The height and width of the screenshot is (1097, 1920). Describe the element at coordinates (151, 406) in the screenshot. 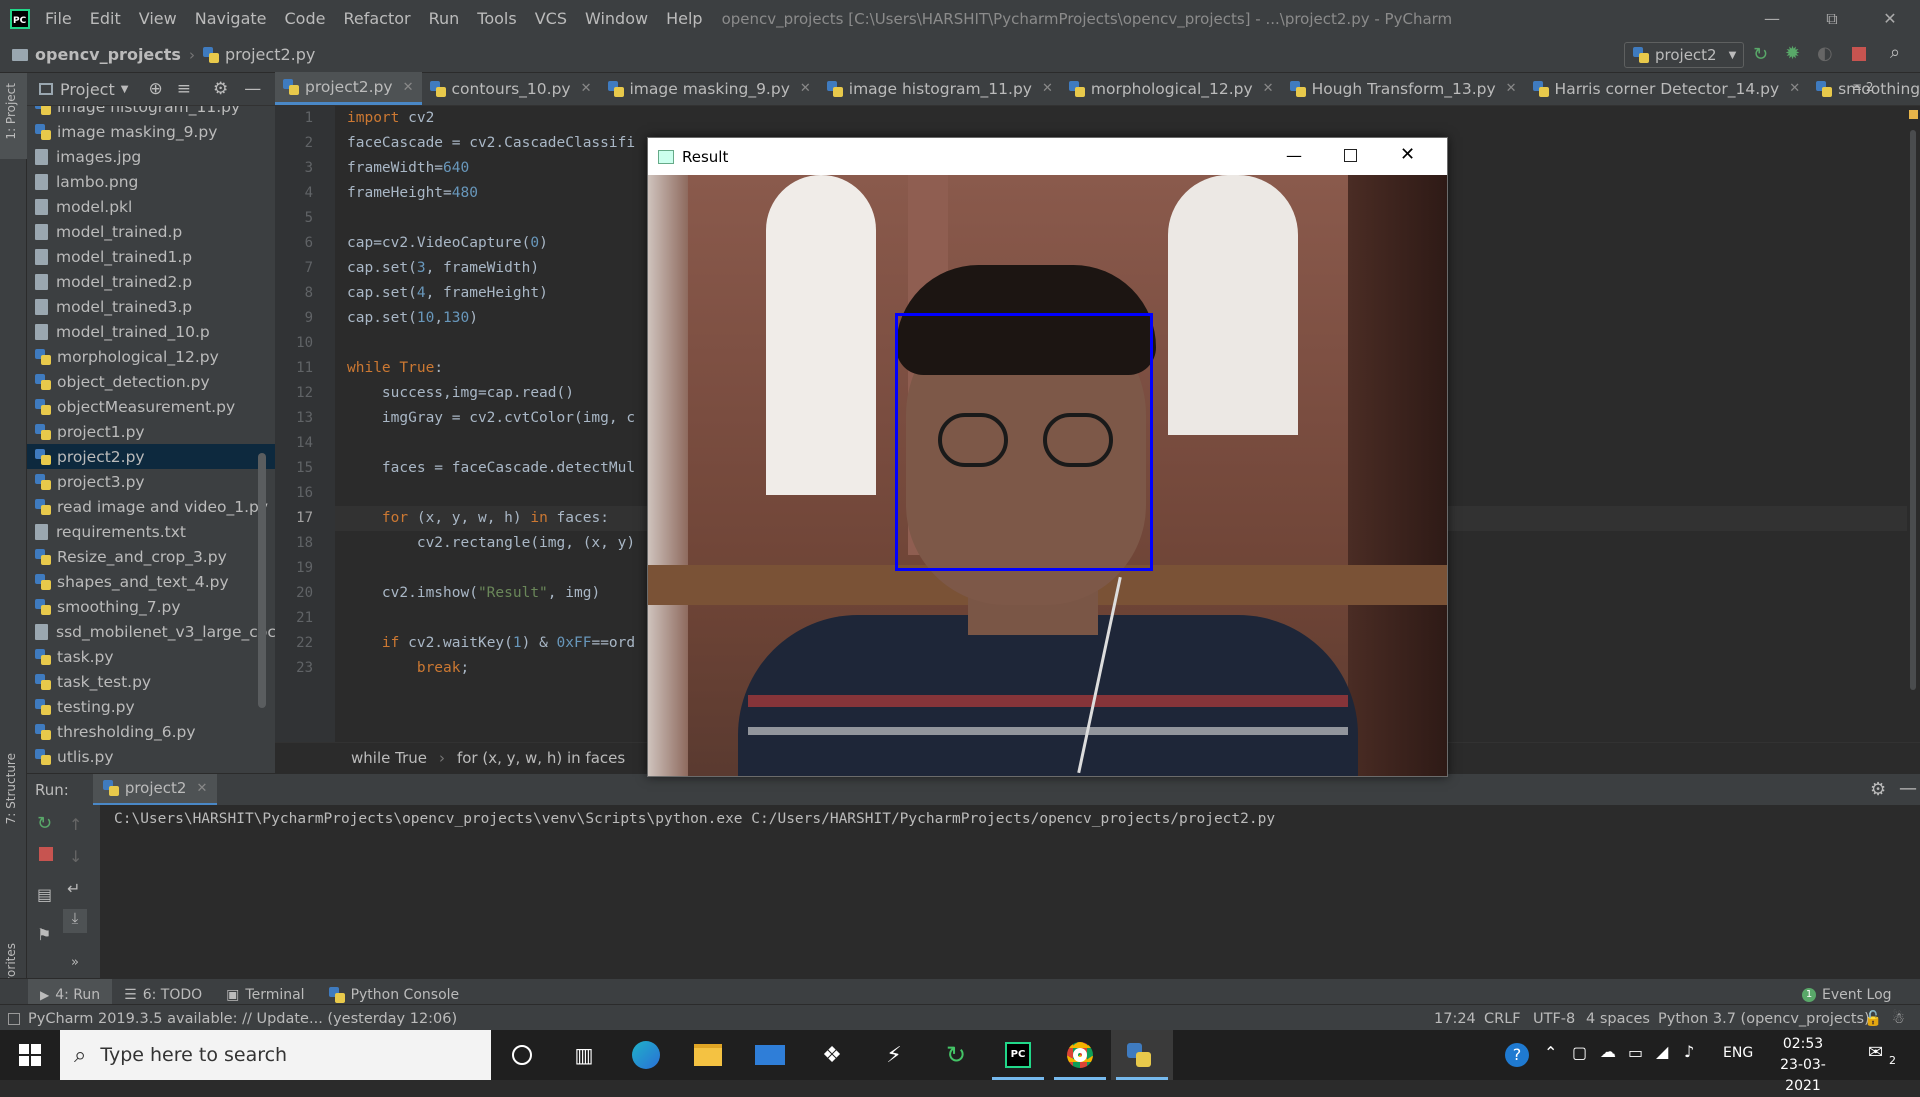

I see `tree-item: objectMeasurement.py` at that location.